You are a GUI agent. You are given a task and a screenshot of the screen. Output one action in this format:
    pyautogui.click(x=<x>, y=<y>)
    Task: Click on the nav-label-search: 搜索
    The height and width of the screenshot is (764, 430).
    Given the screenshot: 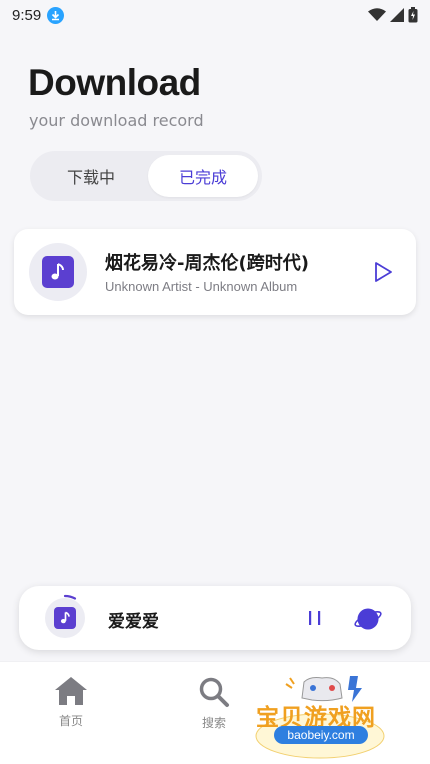 What is the action you would take?
    pyautogui.click(x=213, y=723)
    